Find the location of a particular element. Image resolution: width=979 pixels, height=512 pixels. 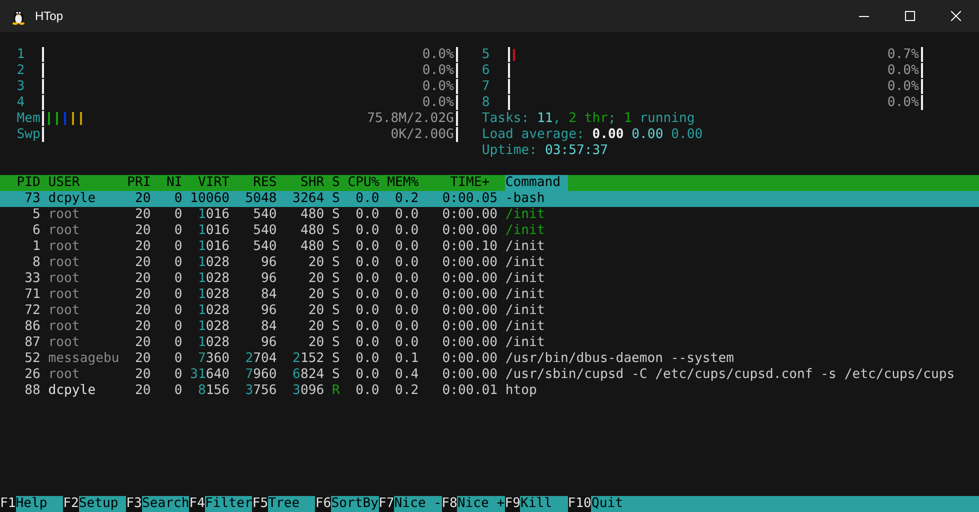

table-cell-text: 3096 is located at coordinates (308, 391).